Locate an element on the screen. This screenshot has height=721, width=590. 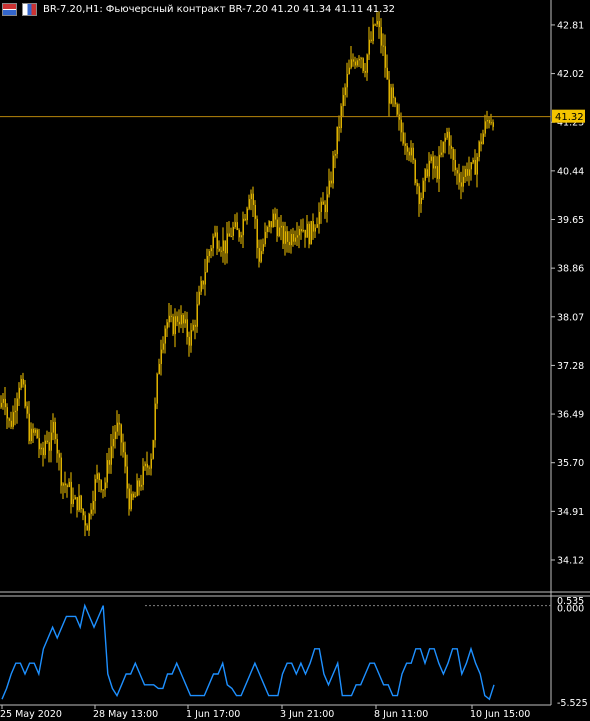
y-tick-label: 42.81 is located at coordinates (570, 25).